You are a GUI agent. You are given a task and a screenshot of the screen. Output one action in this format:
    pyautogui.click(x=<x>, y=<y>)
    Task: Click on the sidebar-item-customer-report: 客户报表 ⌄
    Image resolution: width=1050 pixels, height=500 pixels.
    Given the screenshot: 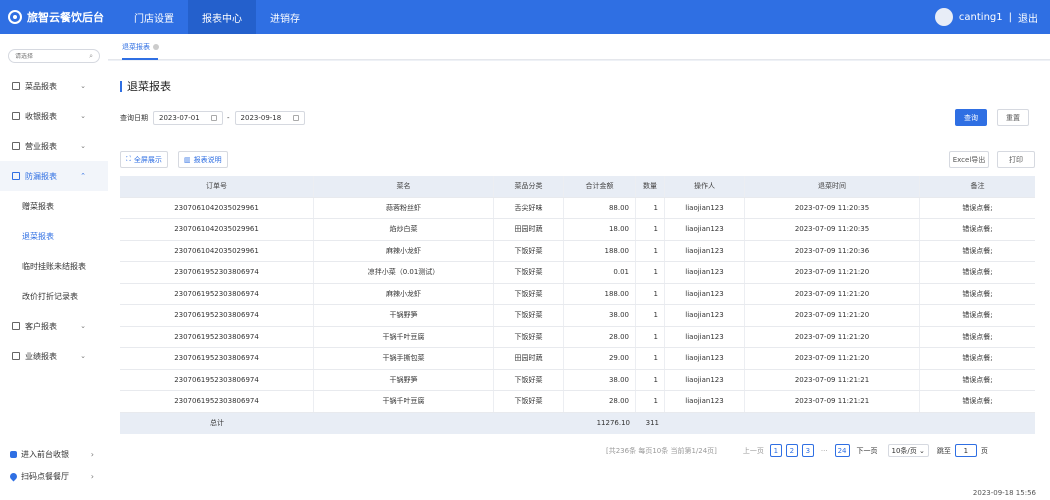 What is the action you would take?
    pyautogui.click(x=54, y=326)
    